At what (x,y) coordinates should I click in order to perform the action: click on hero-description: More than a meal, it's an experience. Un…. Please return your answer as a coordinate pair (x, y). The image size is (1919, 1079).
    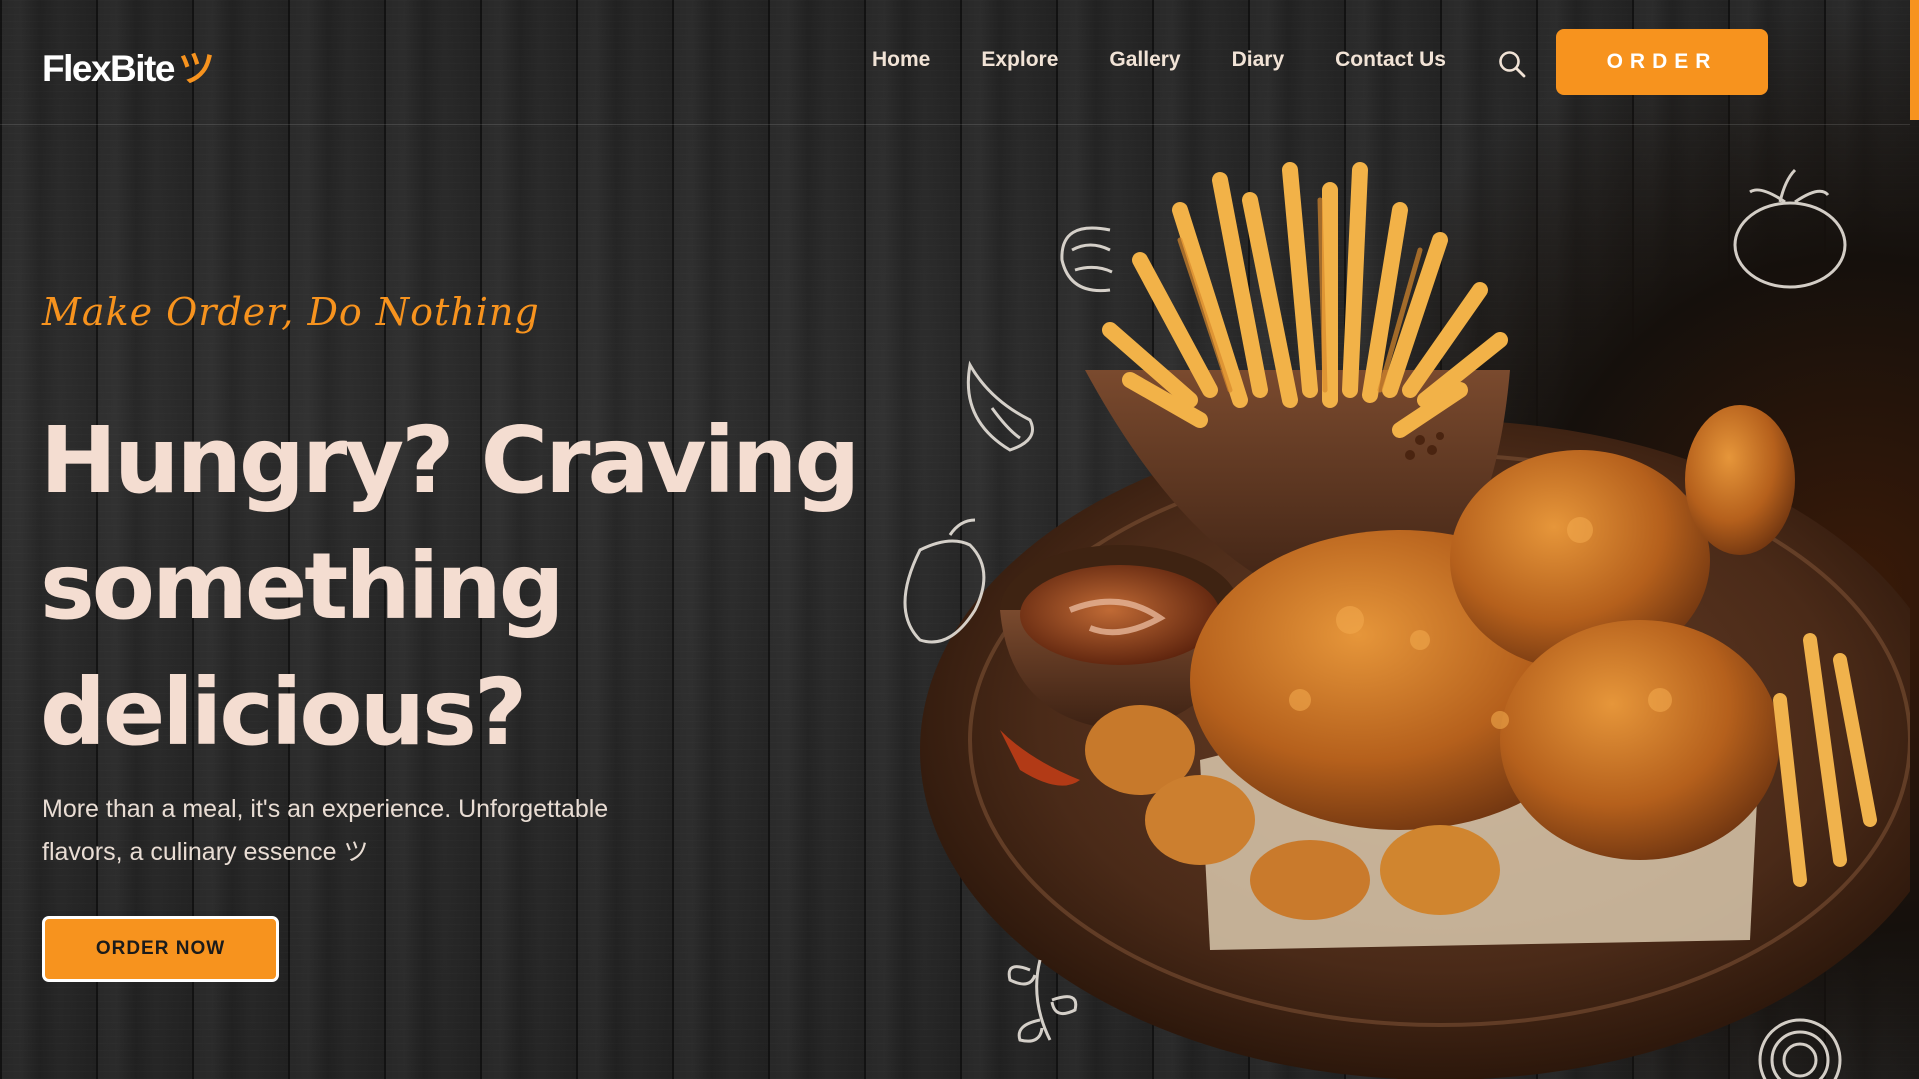
    Looking at the image, I should click on (362, 831).